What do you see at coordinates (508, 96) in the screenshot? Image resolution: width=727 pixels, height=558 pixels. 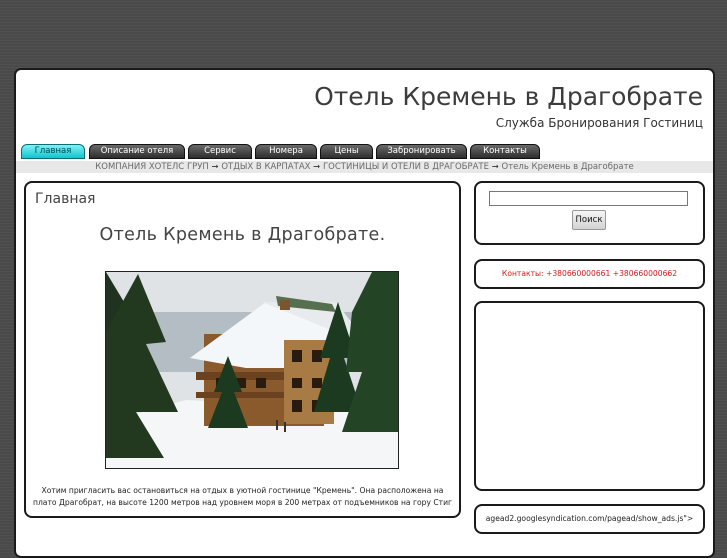 I see `site-title: Отель Кремень в Драгобрате` at bounding box center [508, 96].